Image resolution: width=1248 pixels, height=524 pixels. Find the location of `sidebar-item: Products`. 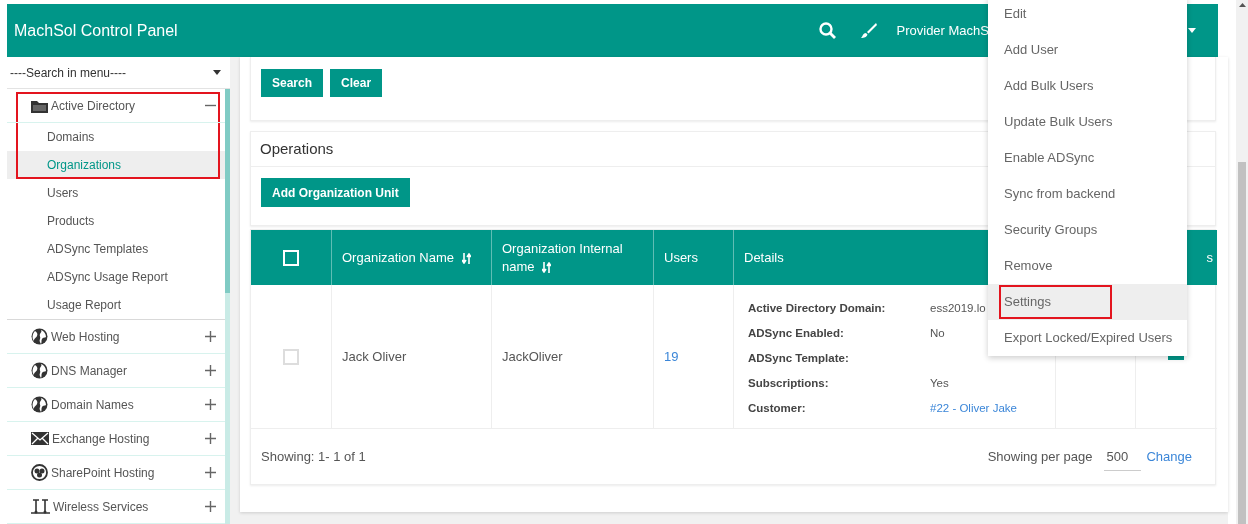

sidebar-item: Products is located at coordinates (116, 221).